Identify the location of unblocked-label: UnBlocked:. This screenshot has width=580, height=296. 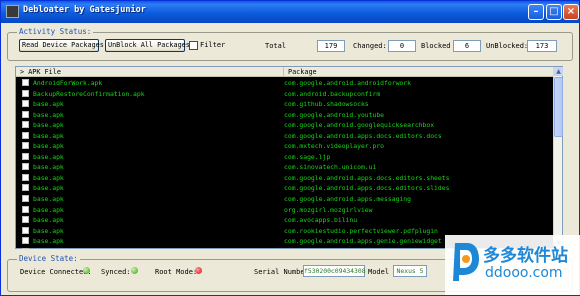
(507, 46).